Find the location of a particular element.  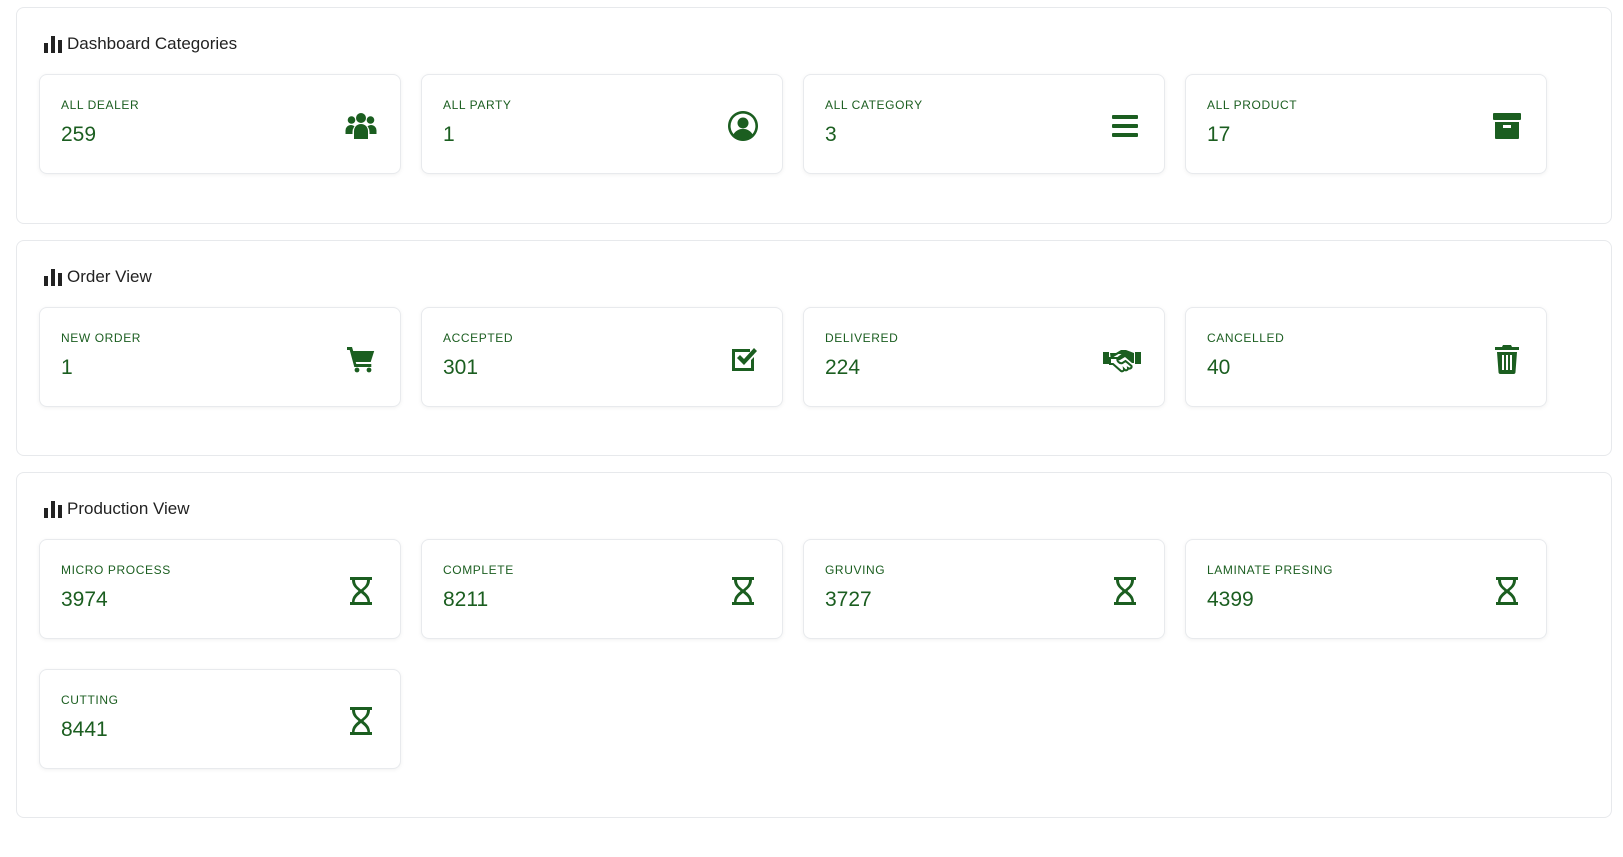

card-label: MICRO PROCESS is located at coordinates (116, 570).